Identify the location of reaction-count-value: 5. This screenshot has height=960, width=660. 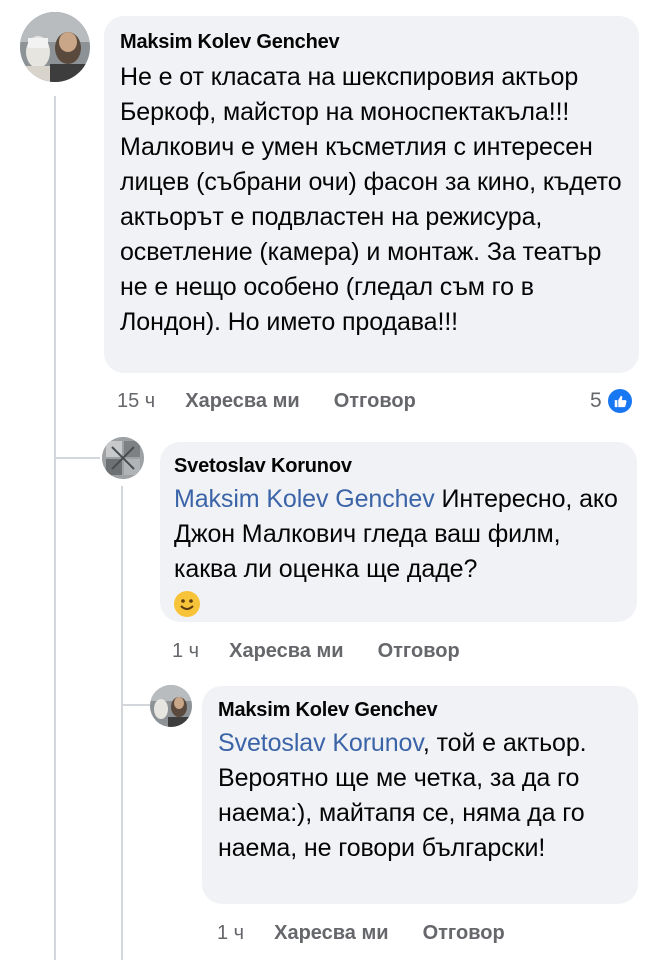
(596, 400).